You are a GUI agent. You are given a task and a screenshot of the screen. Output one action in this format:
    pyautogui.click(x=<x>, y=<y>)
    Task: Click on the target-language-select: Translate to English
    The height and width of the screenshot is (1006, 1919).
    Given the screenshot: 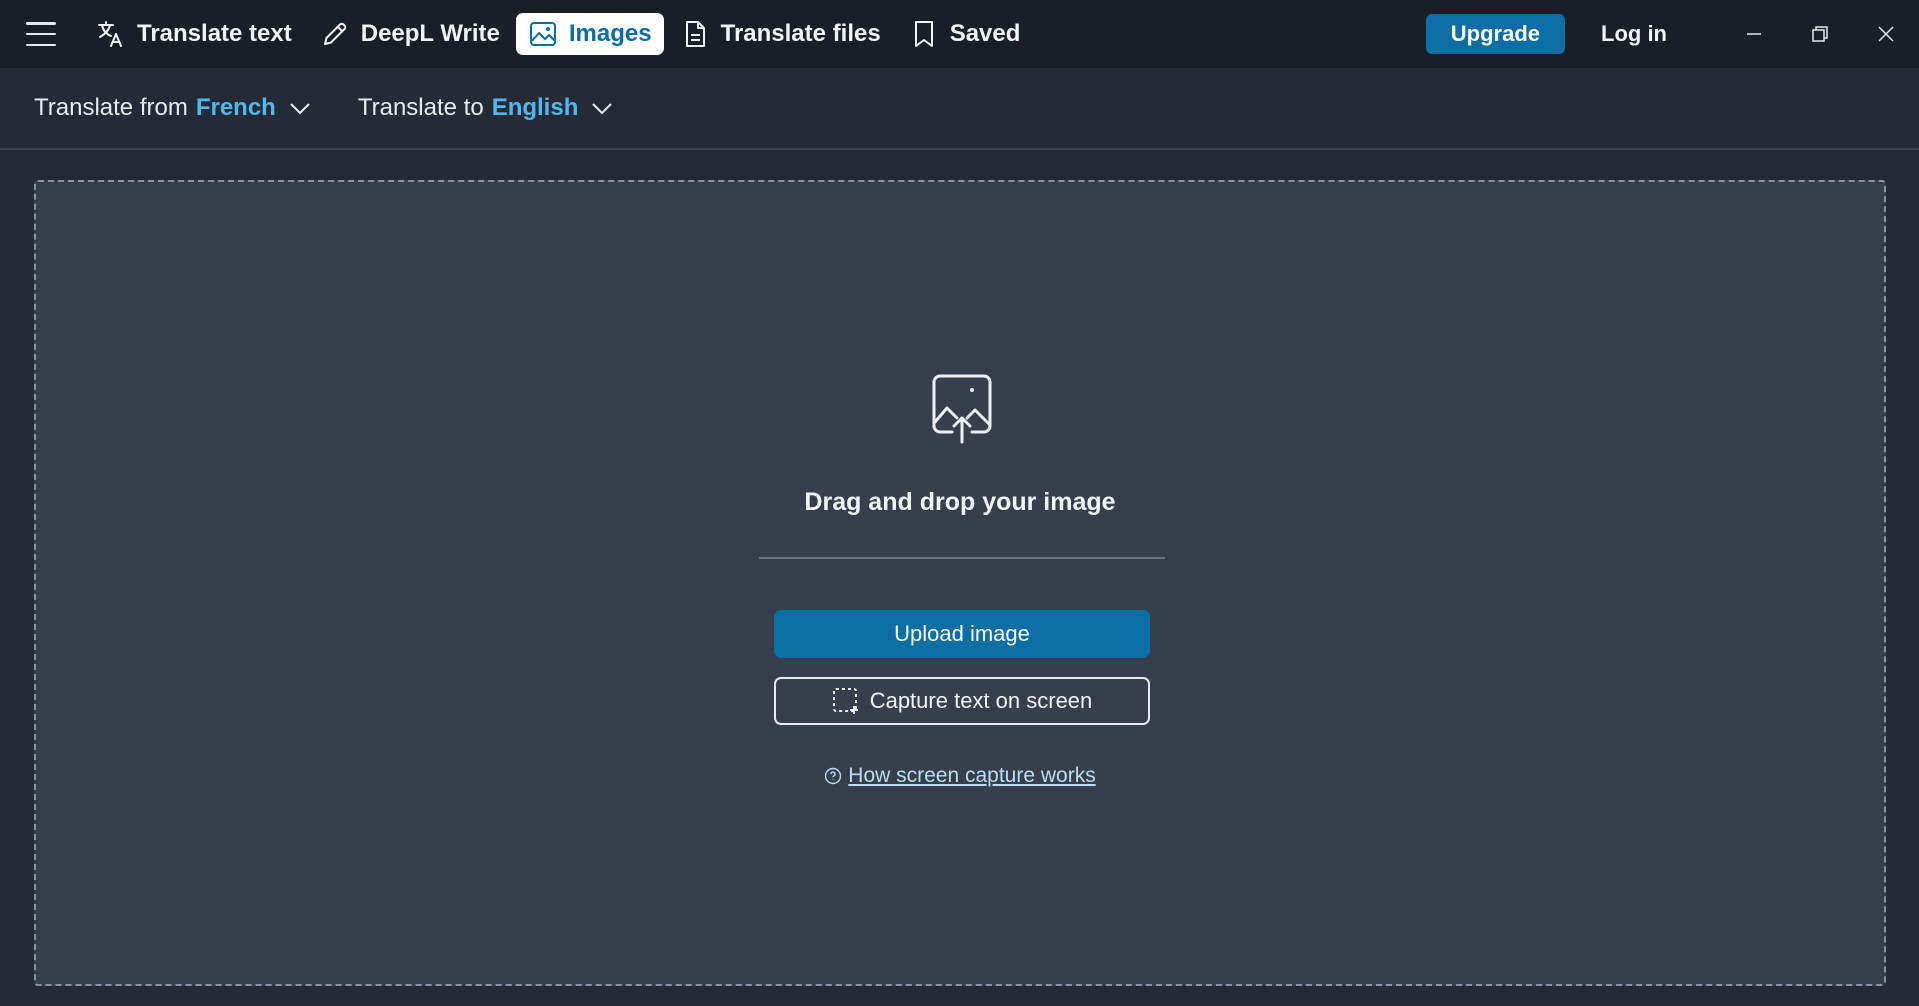 What is the action you would take?
    pyautogui.click(x=486, y=108)
    